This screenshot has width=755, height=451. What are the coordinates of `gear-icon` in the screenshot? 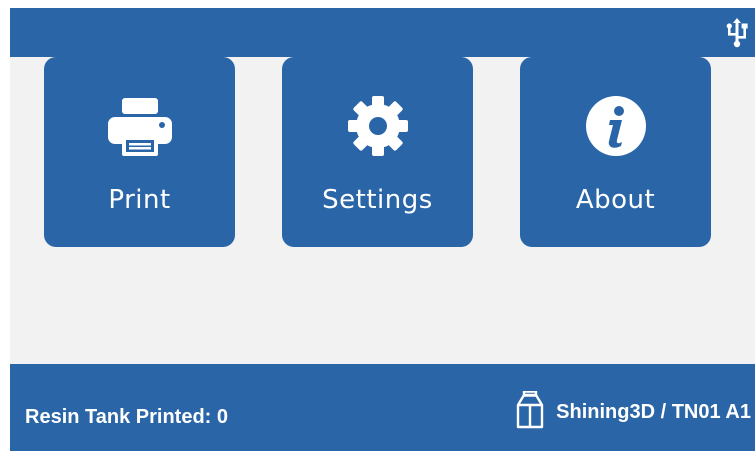 It's located at (378, 126).